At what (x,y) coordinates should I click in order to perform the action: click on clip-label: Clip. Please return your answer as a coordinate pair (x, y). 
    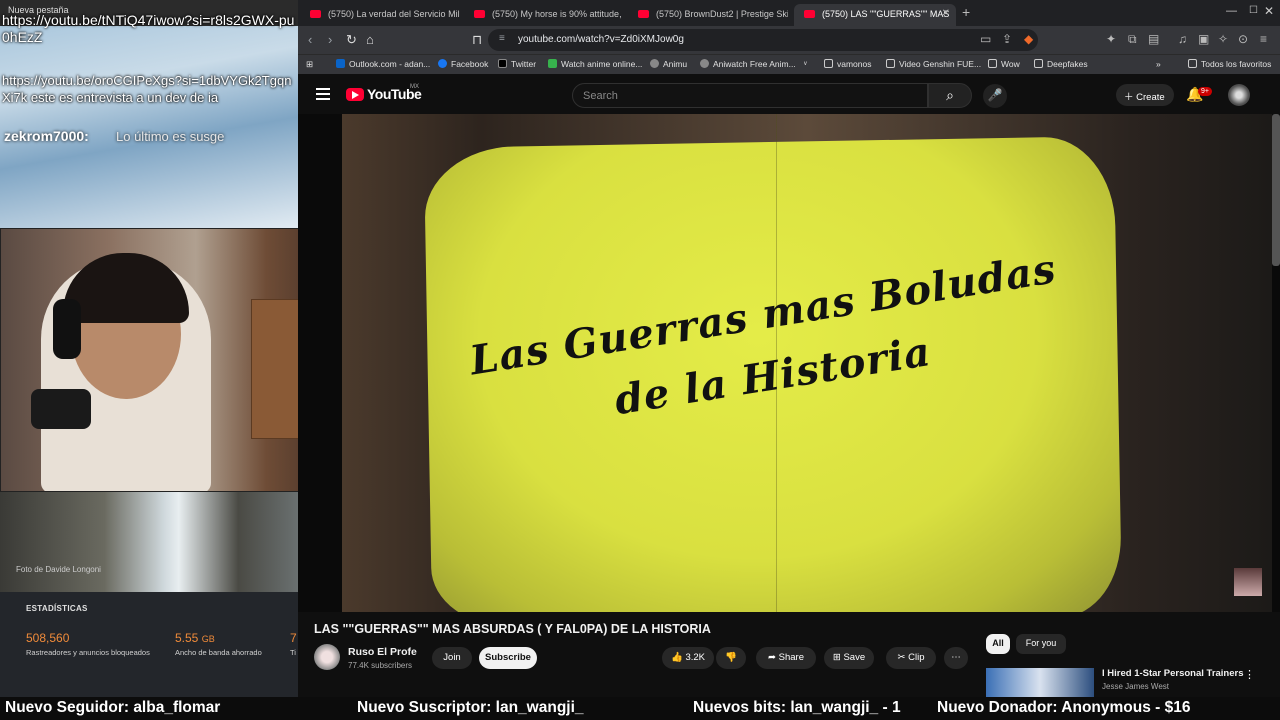
    Looking at the image, I should click on (916, 657).